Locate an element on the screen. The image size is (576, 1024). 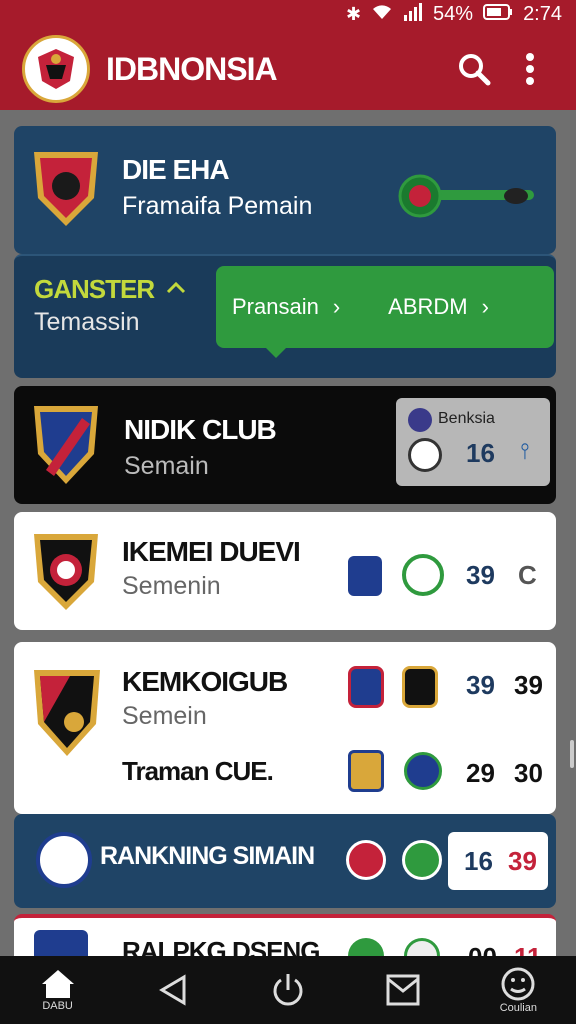
ranking-score-box: 16 39 is located at coordinates (498, 861).